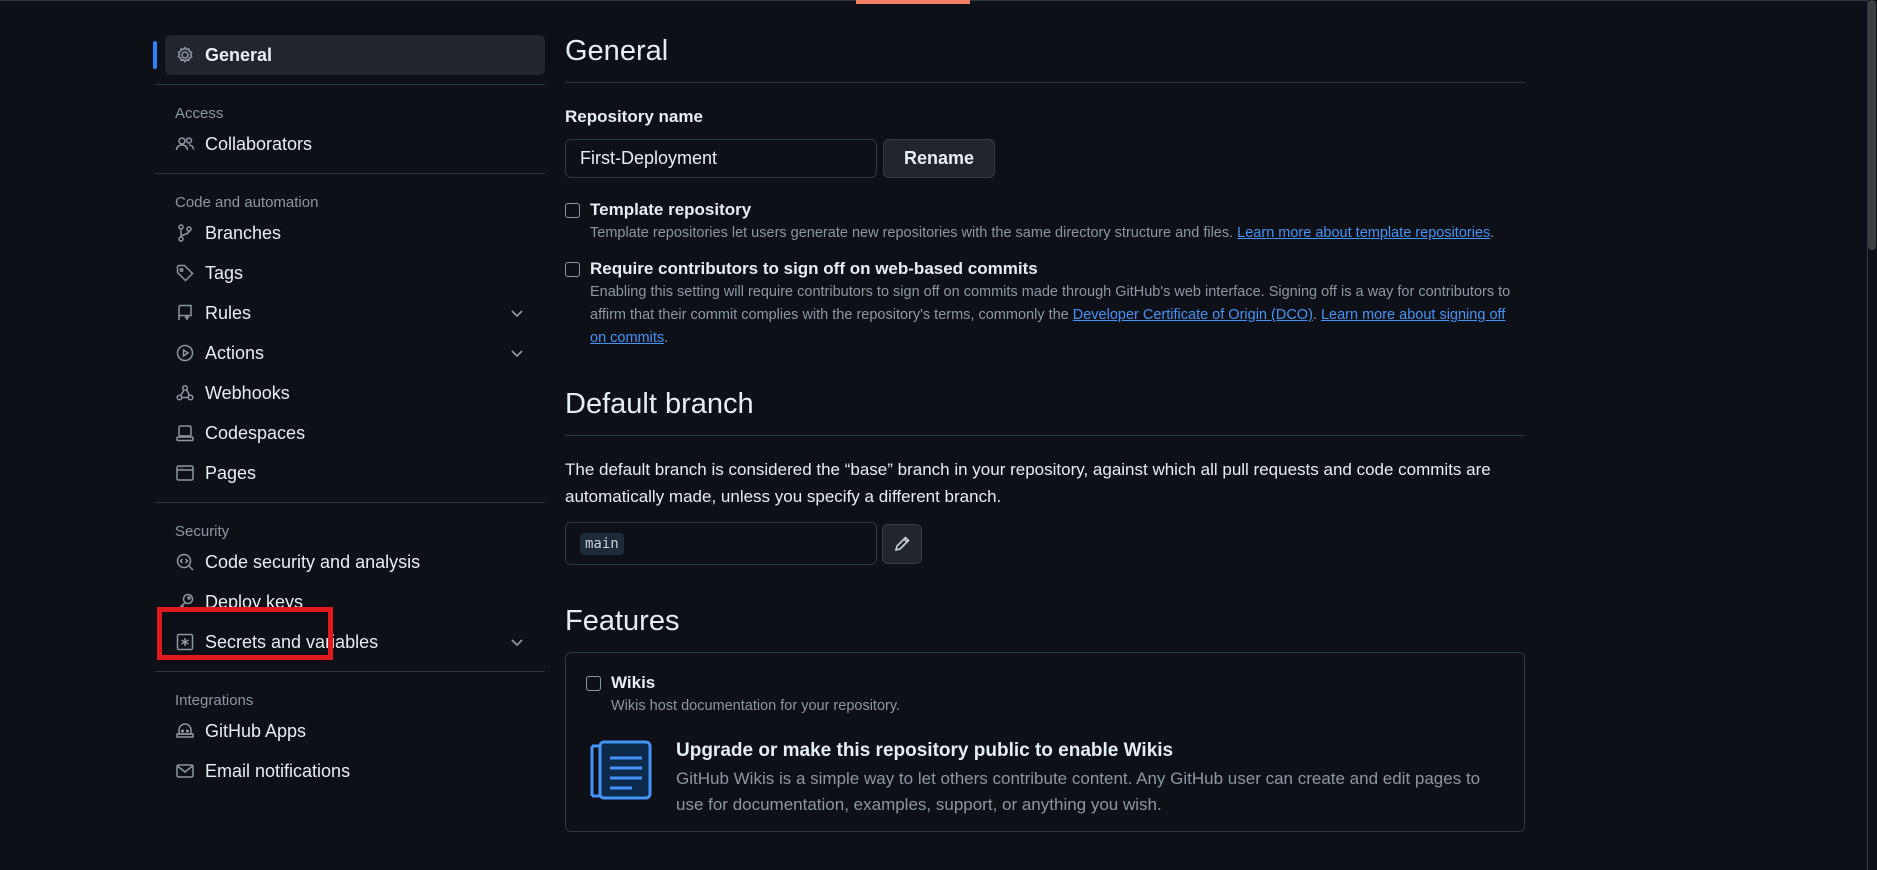 Image resolution: width=1877 pixels, height=870 pixels. Describe the element at coordinates (721, 543) in the screenshot. I see `default-branch-field: main` at that location.